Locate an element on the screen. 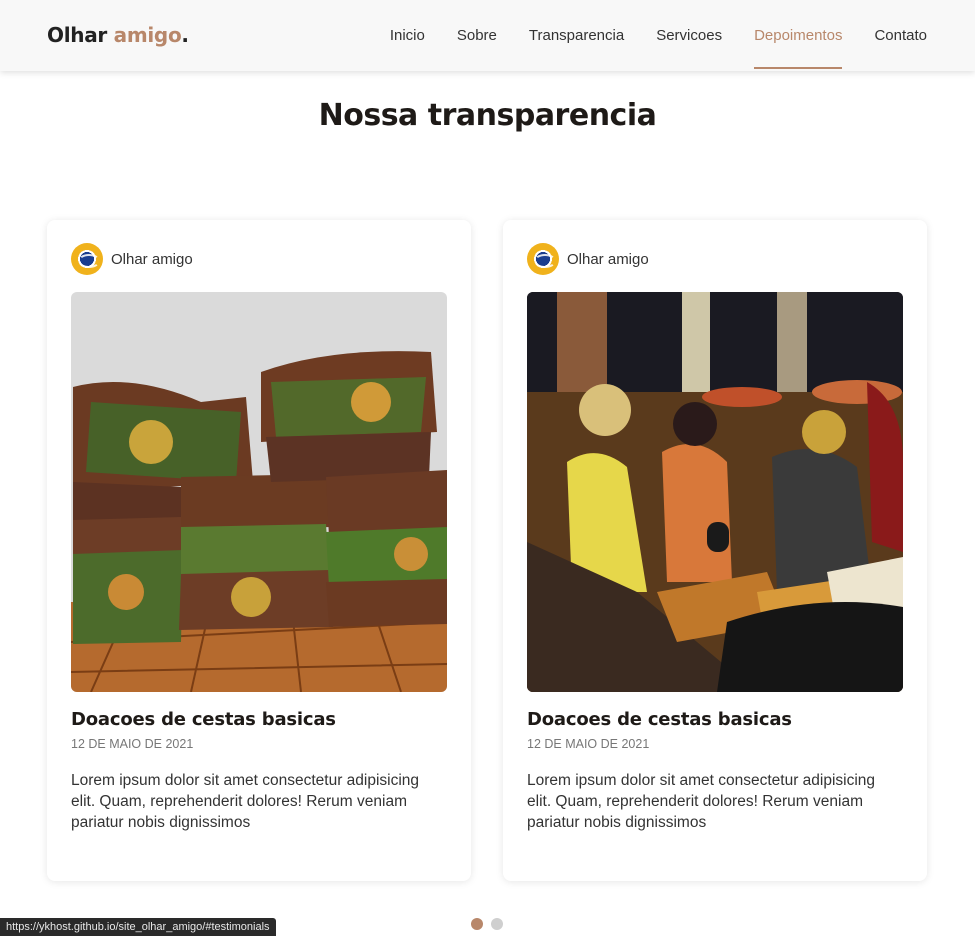  nav-item-inicio: Inicio is located at coordinates (407, 35).